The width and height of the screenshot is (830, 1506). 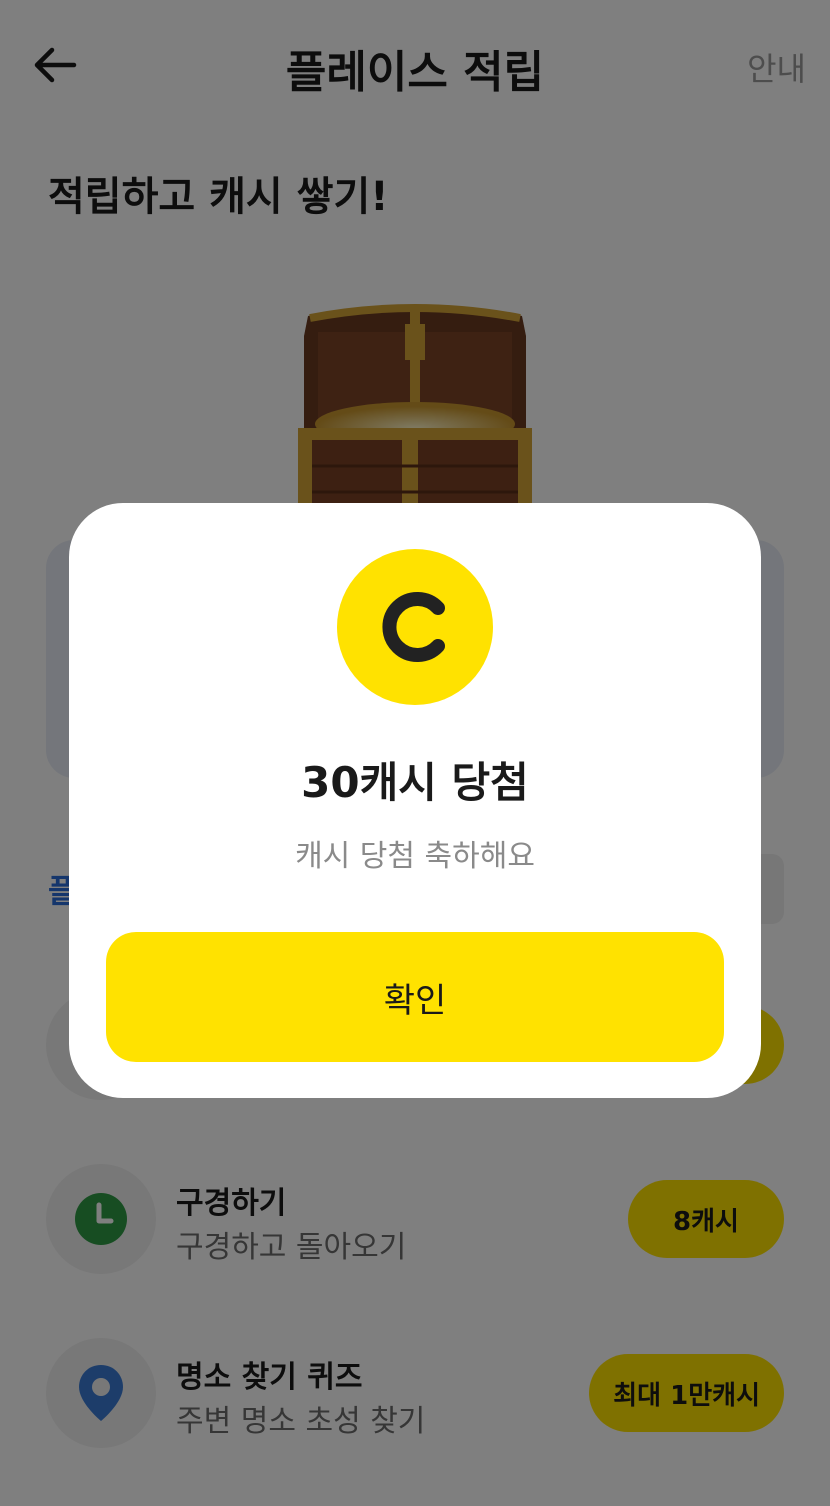 I want to click on modal-title: 30캐시 당첨, so click(x=415, y=782).